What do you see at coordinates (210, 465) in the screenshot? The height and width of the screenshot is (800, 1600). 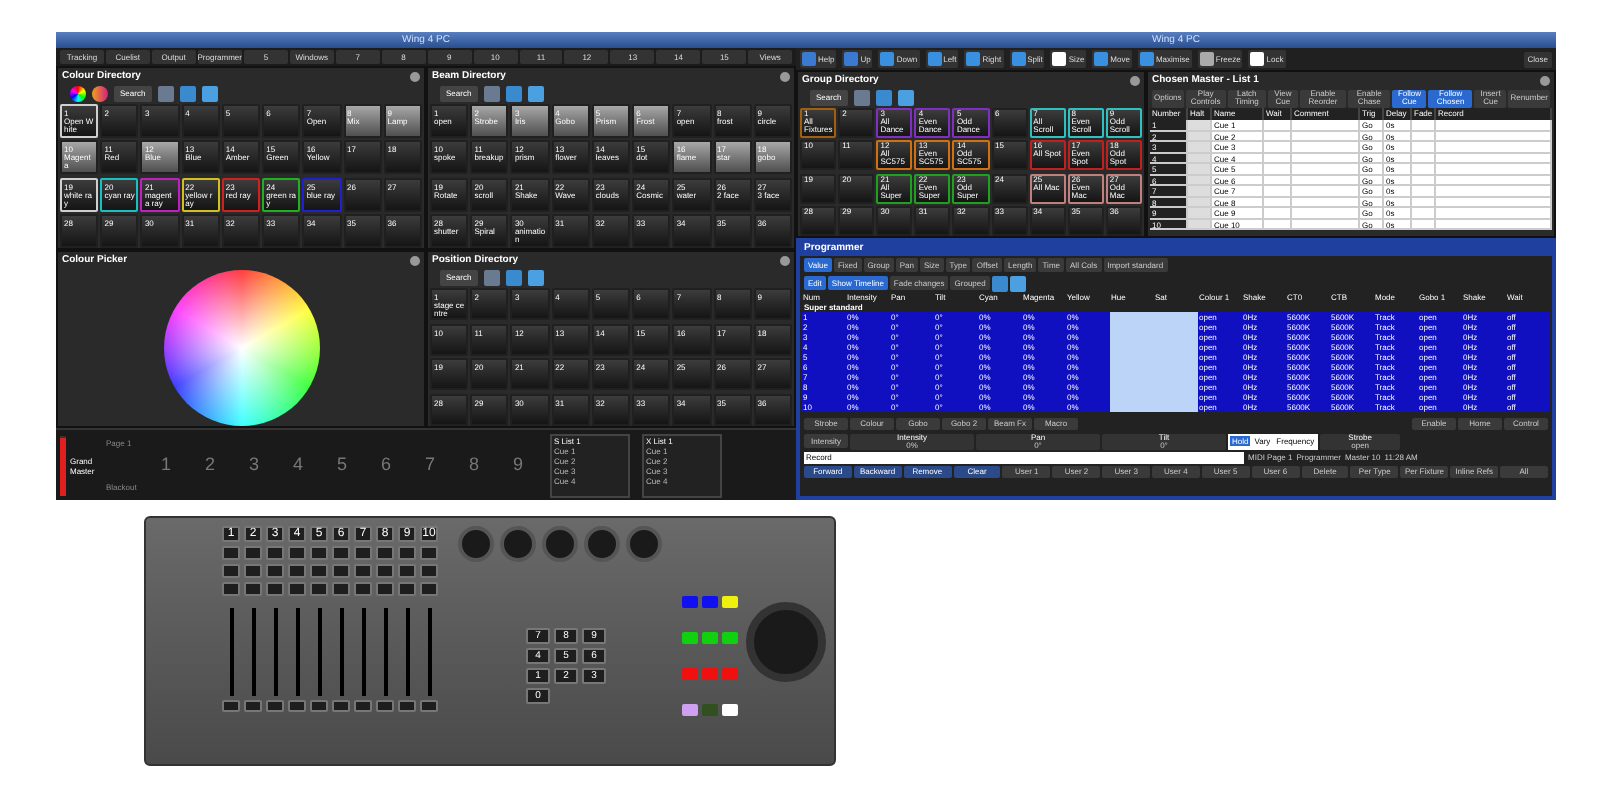 I see `playback-number: 2` at bounding box center [210, 465].